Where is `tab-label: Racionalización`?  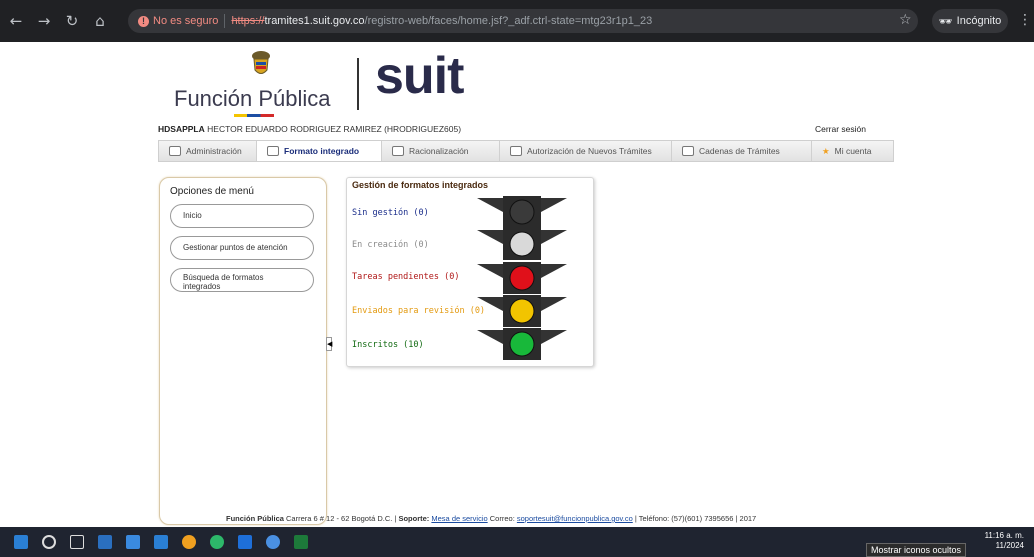 tab-label: Racionalización is located at coordinates (439, 151).